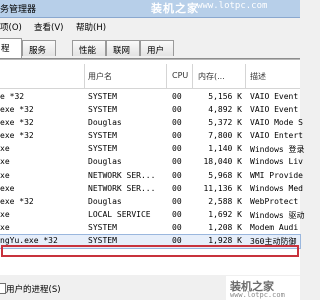  What do you see at coordinates (12, 96) in the screenshot?
I see `image-name-cell: e *32` at bounding box center [12, 96].